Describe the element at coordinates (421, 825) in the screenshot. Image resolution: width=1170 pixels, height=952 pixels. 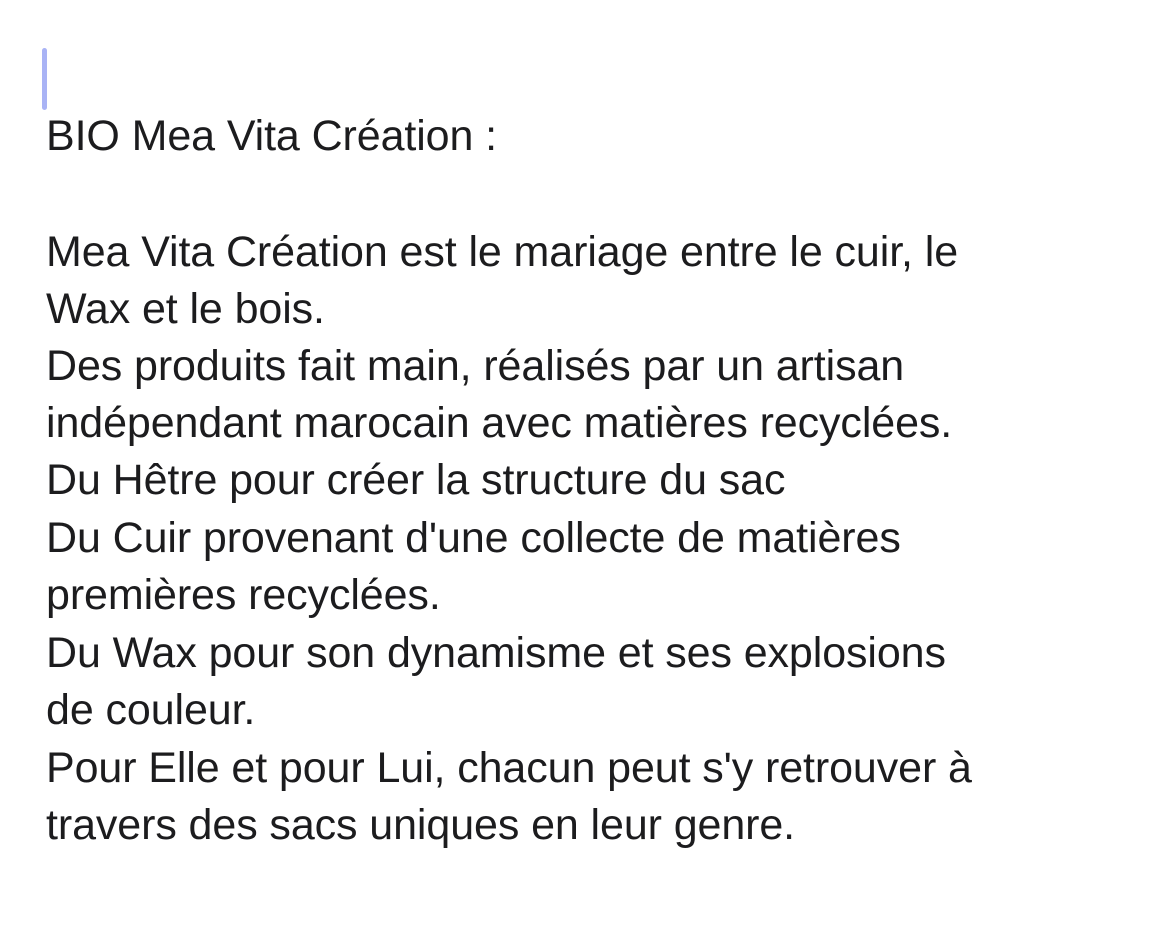
I see `note-line: travers des sacs uniques en leur genre.` at that location.